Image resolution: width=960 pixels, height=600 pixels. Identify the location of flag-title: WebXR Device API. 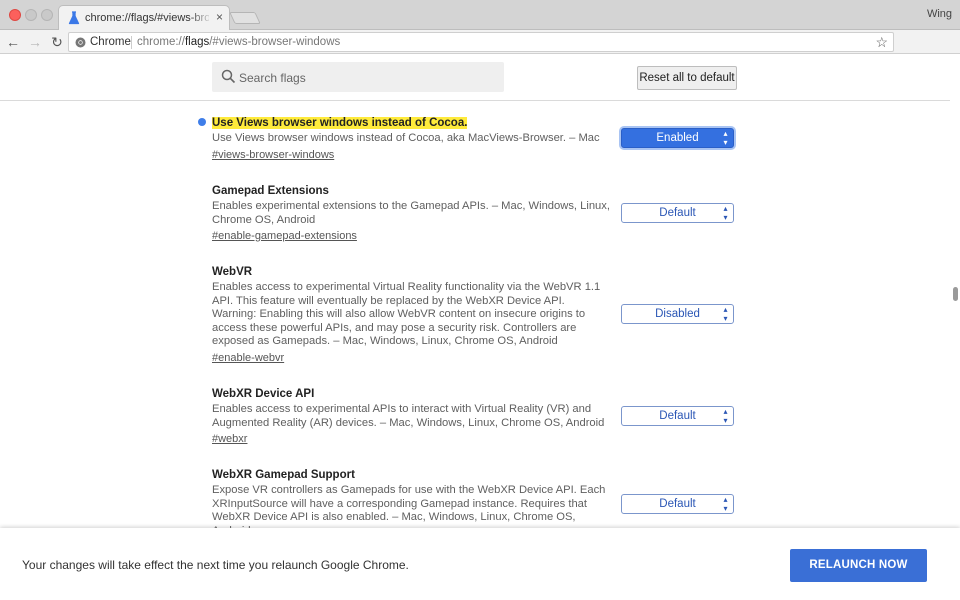
(263, 394).